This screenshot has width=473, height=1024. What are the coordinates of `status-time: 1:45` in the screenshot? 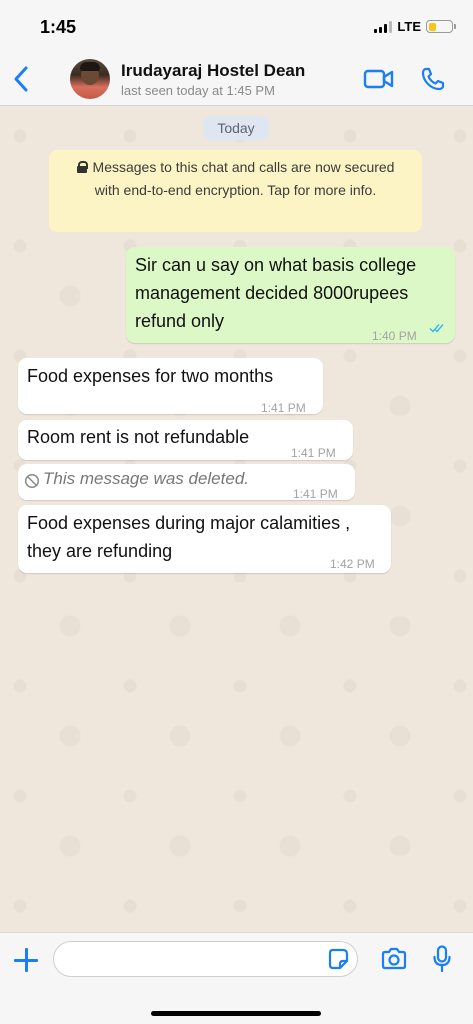 It's located at (58, 27).